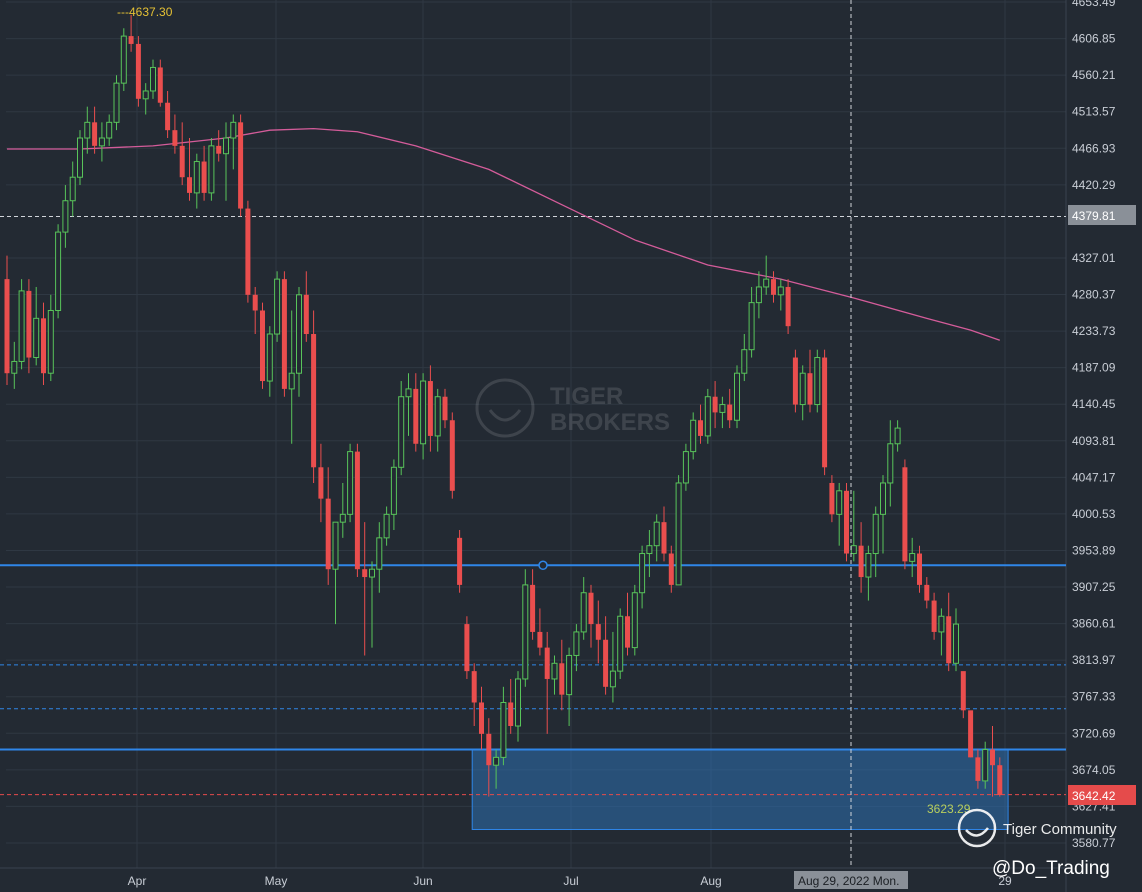 The width and height of the screenshot is (1142, 892). Describe the element at coordinates (740, 789) in the screenshot. I see `support-zone` at that location.